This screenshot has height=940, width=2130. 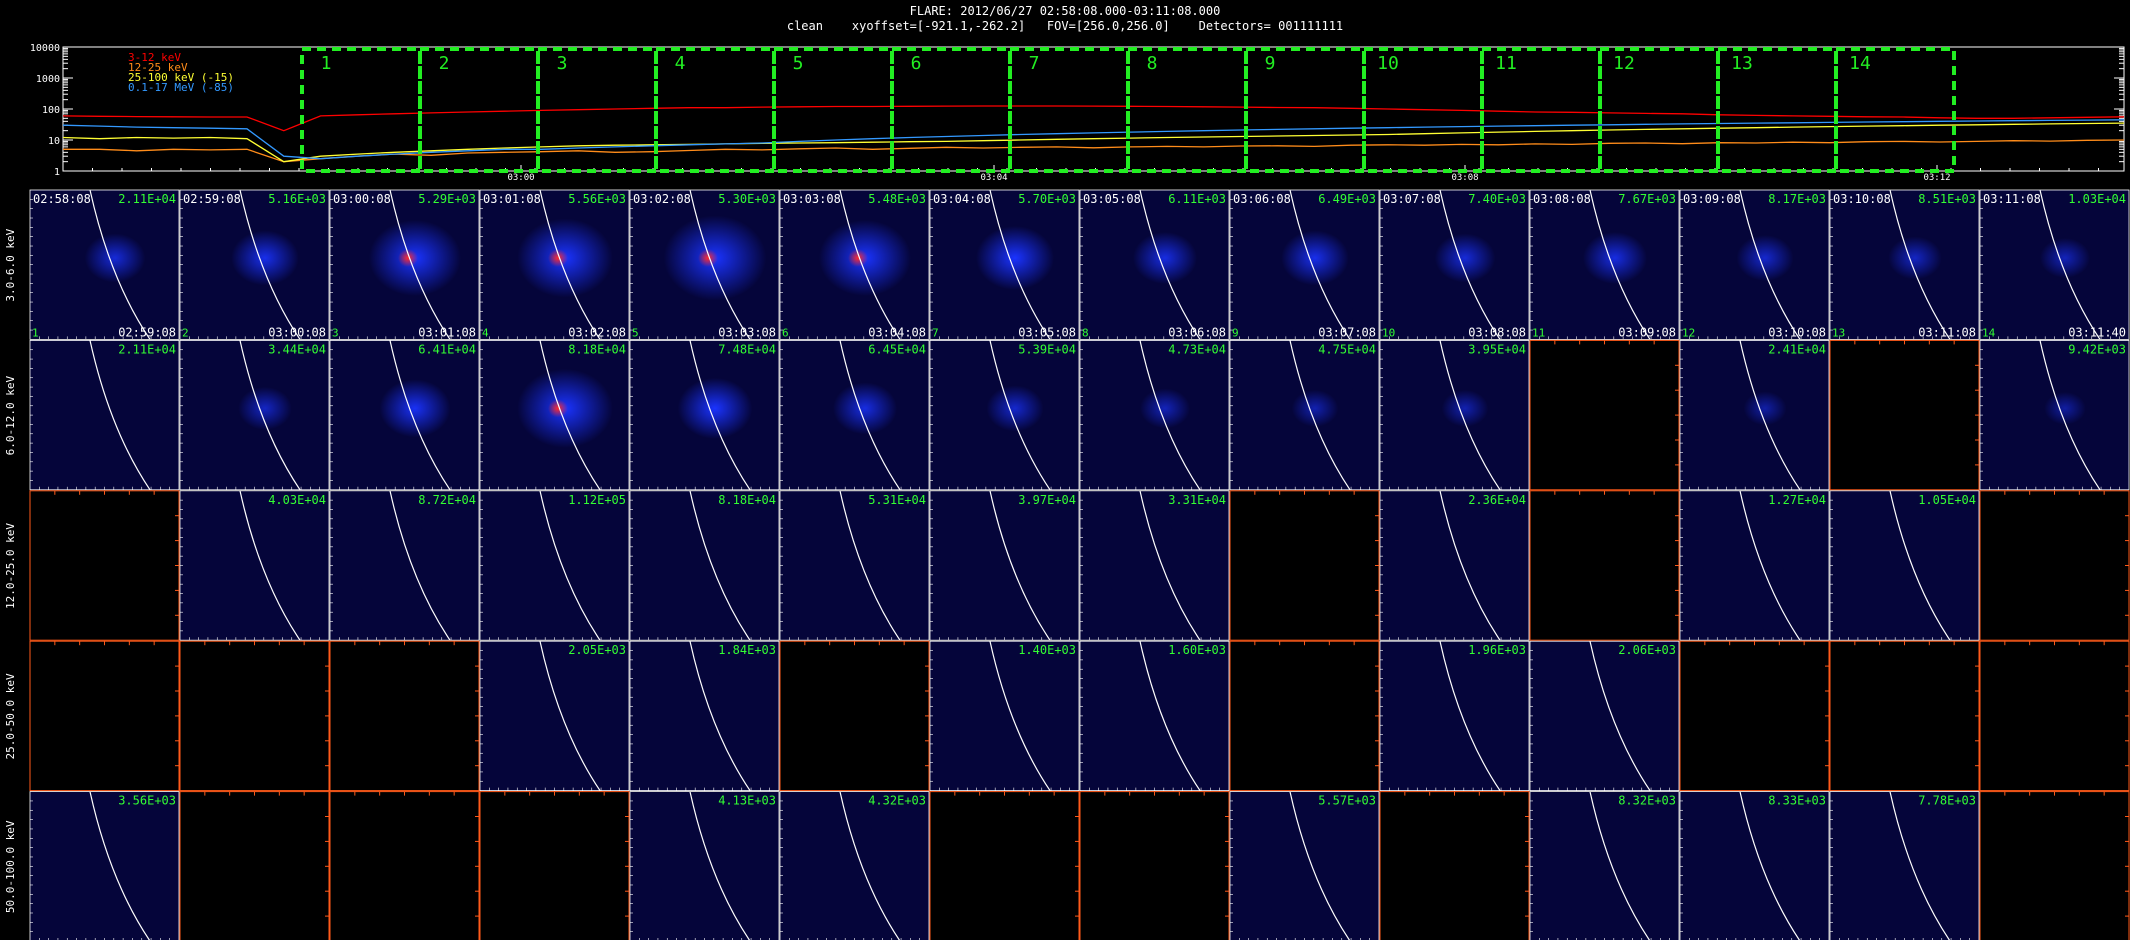 What do you see at coordinates (597, 332) in the screenshot?
I see `panel-end-time: 03:02:08` at bounding box center [597, 332].